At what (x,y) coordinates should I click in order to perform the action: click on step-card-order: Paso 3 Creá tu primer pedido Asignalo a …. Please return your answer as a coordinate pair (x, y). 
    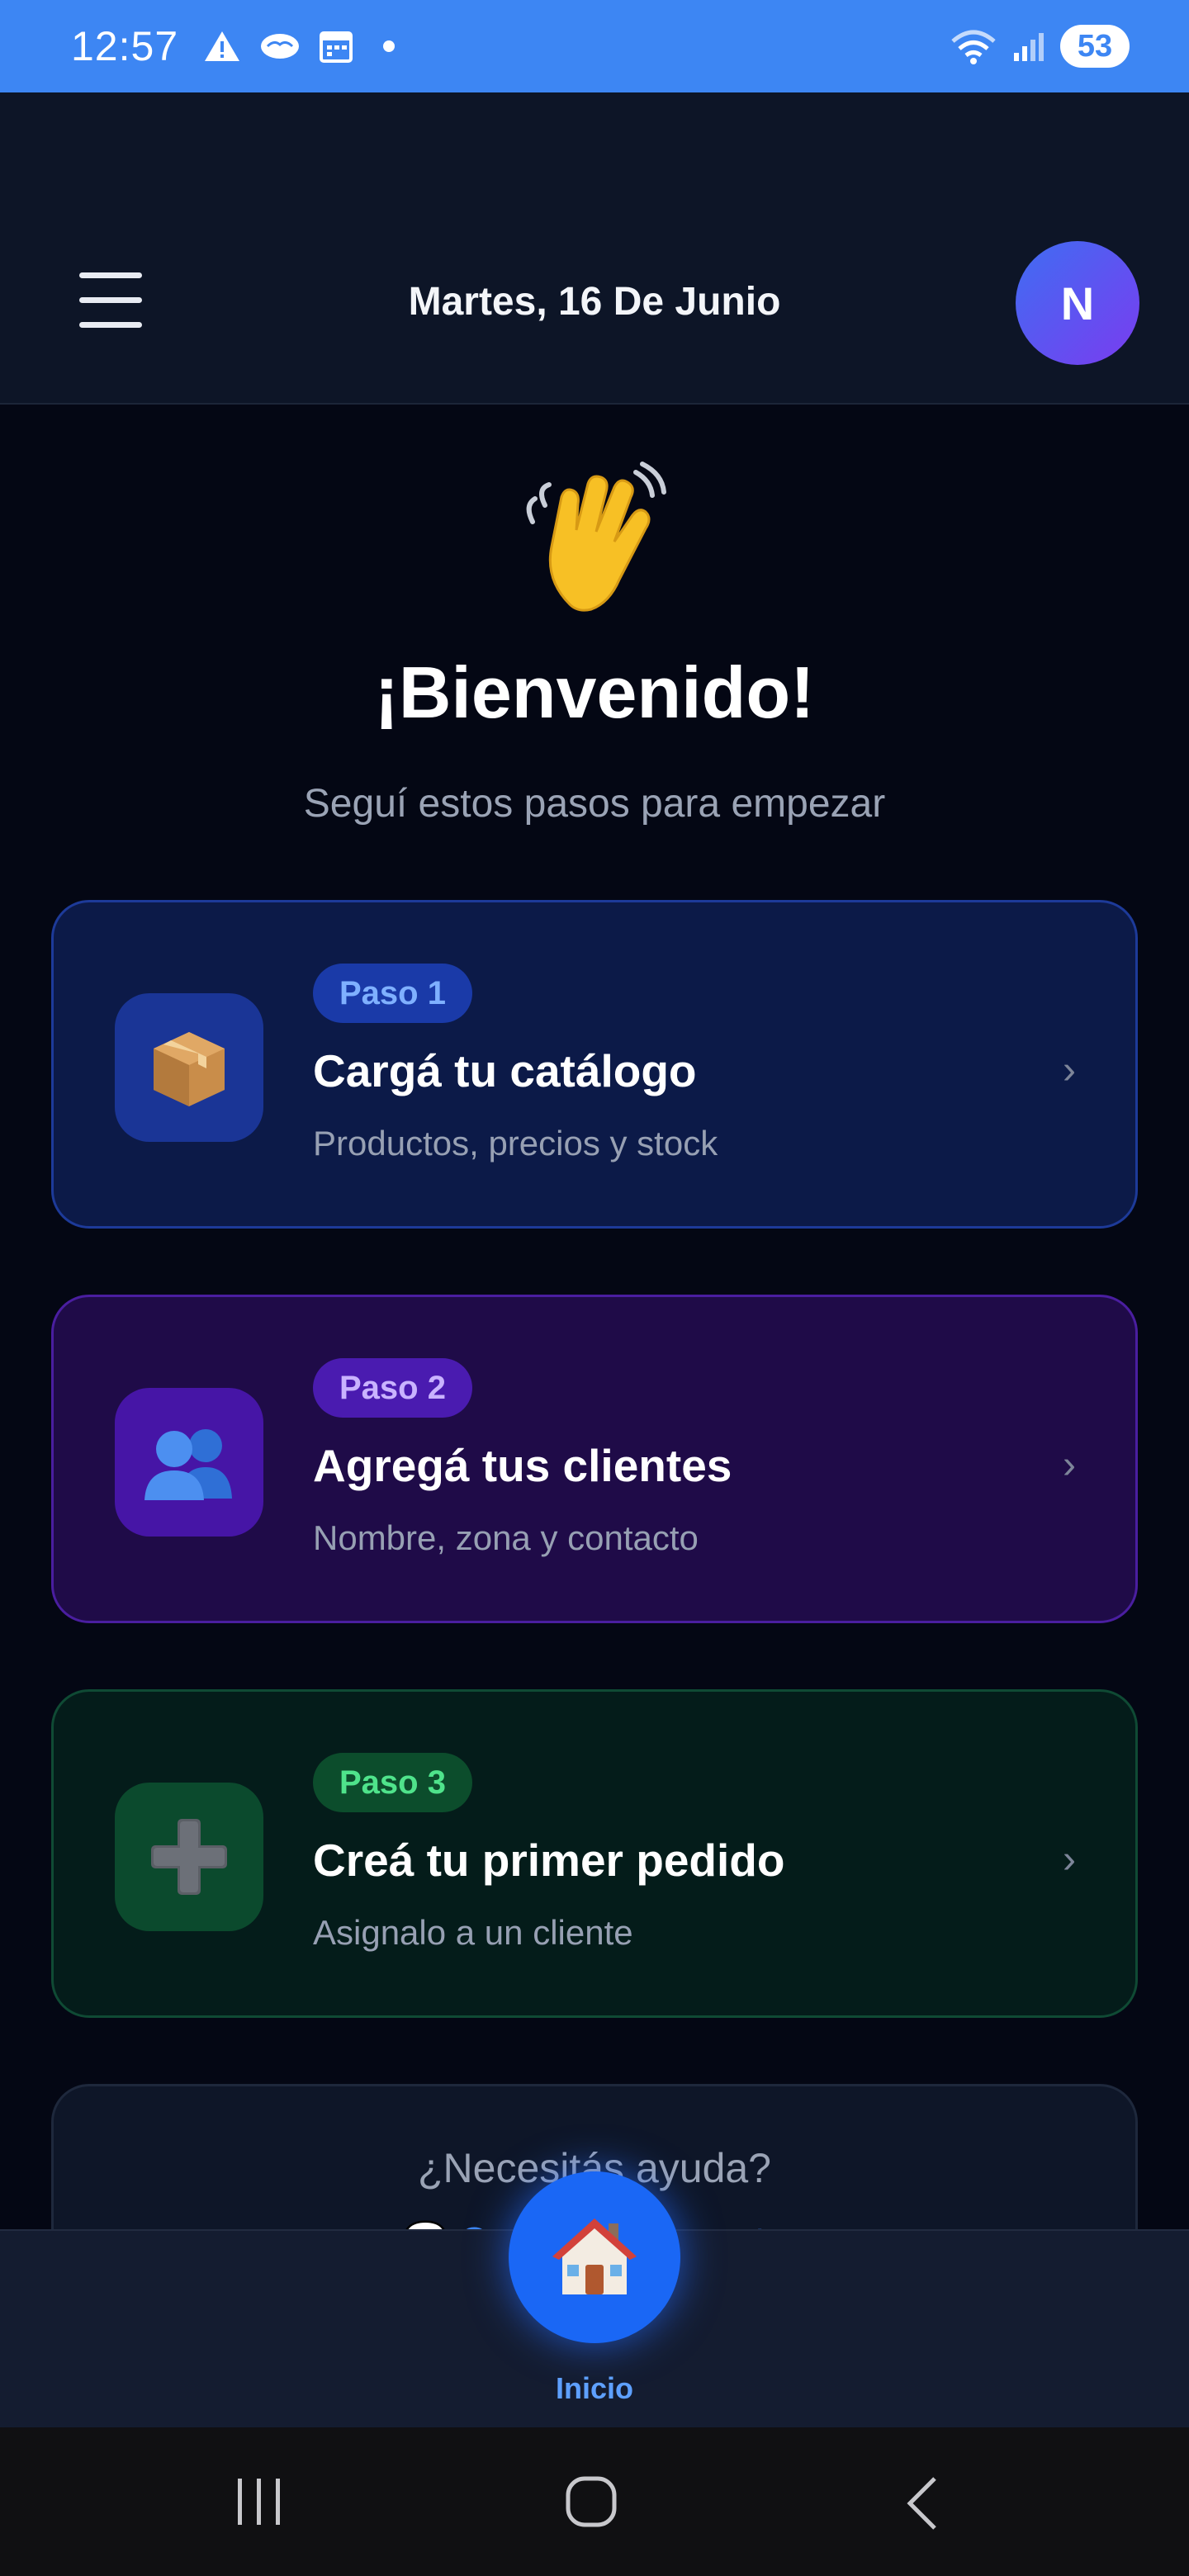
    Looking at the image, I should click on (594, 1853).